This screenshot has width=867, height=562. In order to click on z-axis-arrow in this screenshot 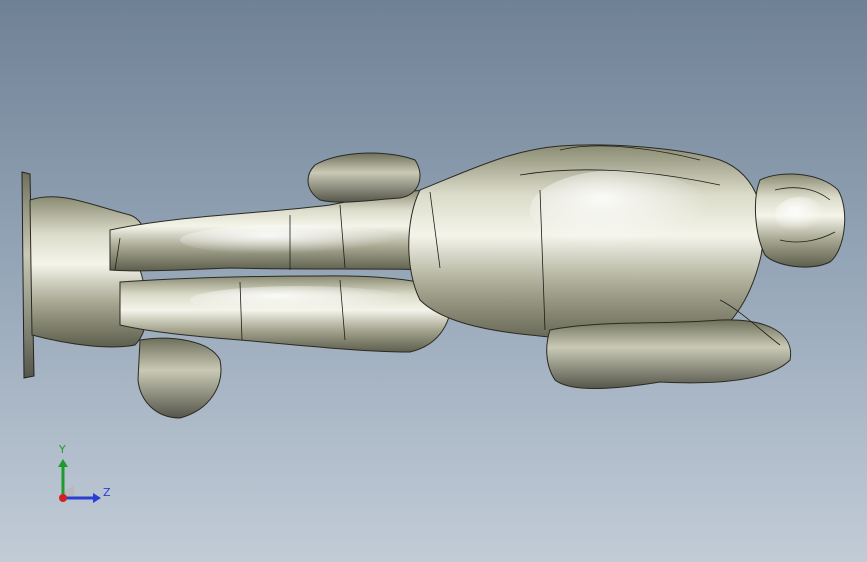, I will do `click(97, 498)`.